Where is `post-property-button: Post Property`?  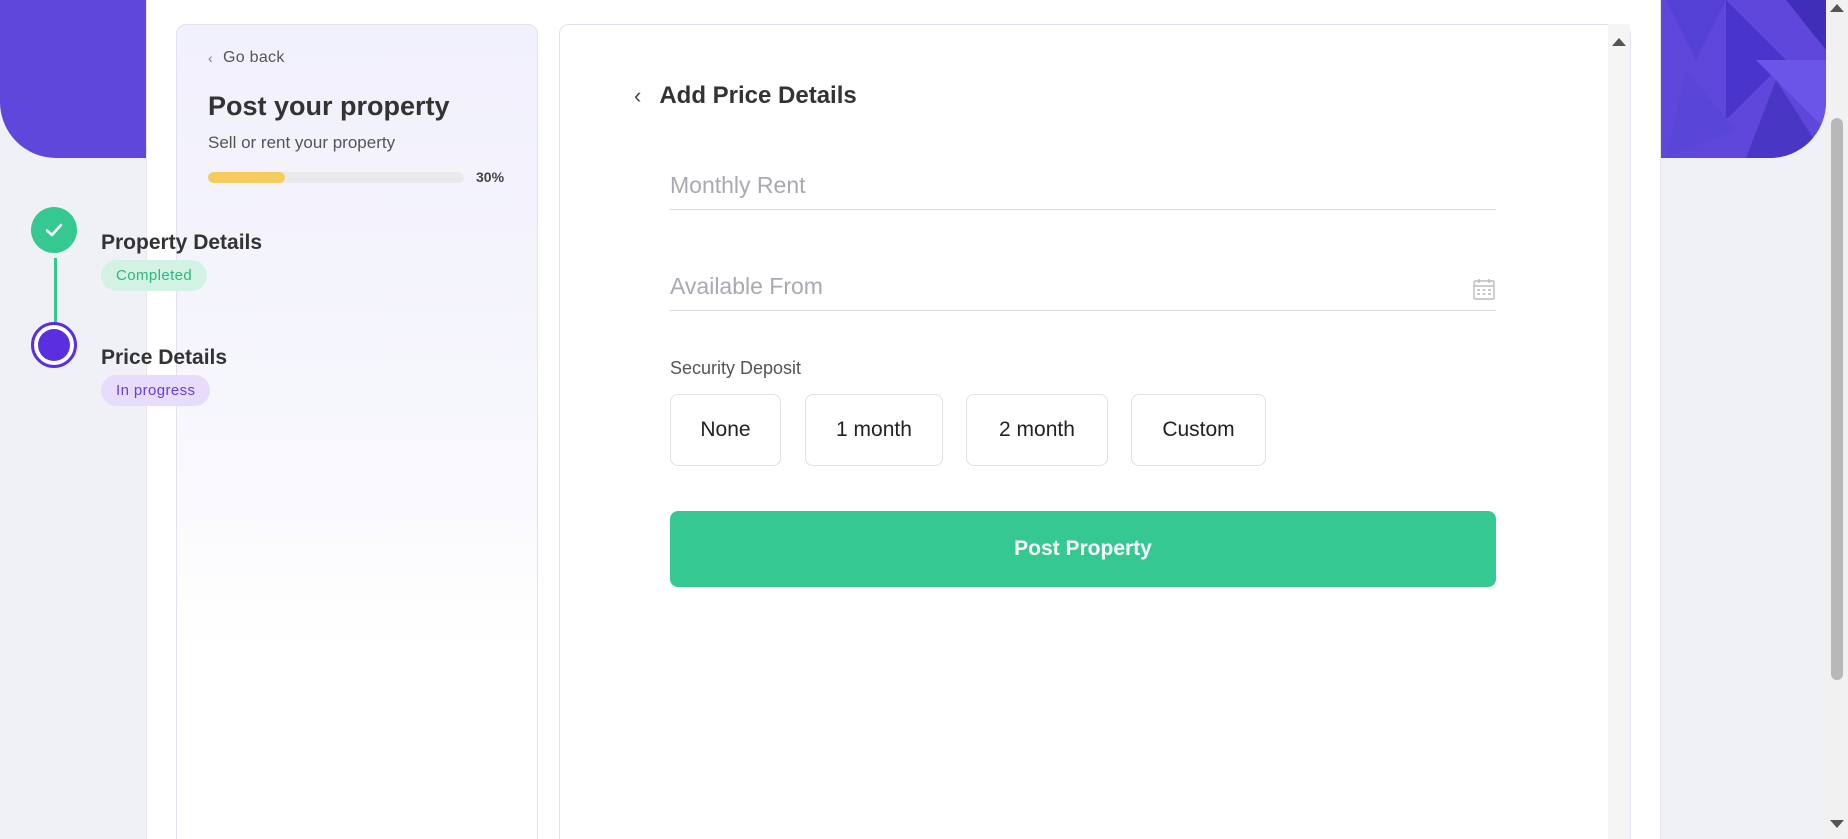 post-property-button: Post Property is located at coordinates (1083, 549).